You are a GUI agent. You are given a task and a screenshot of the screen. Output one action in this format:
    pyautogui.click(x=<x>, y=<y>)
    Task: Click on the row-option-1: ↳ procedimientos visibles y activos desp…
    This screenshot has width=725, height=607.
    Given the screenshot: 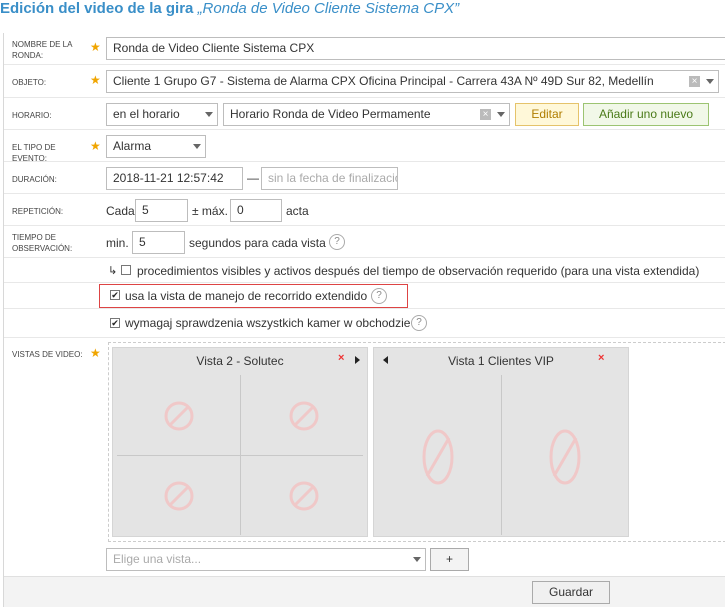 What is the action you would take?
    pyautogui.click(x=364, y=270)
    